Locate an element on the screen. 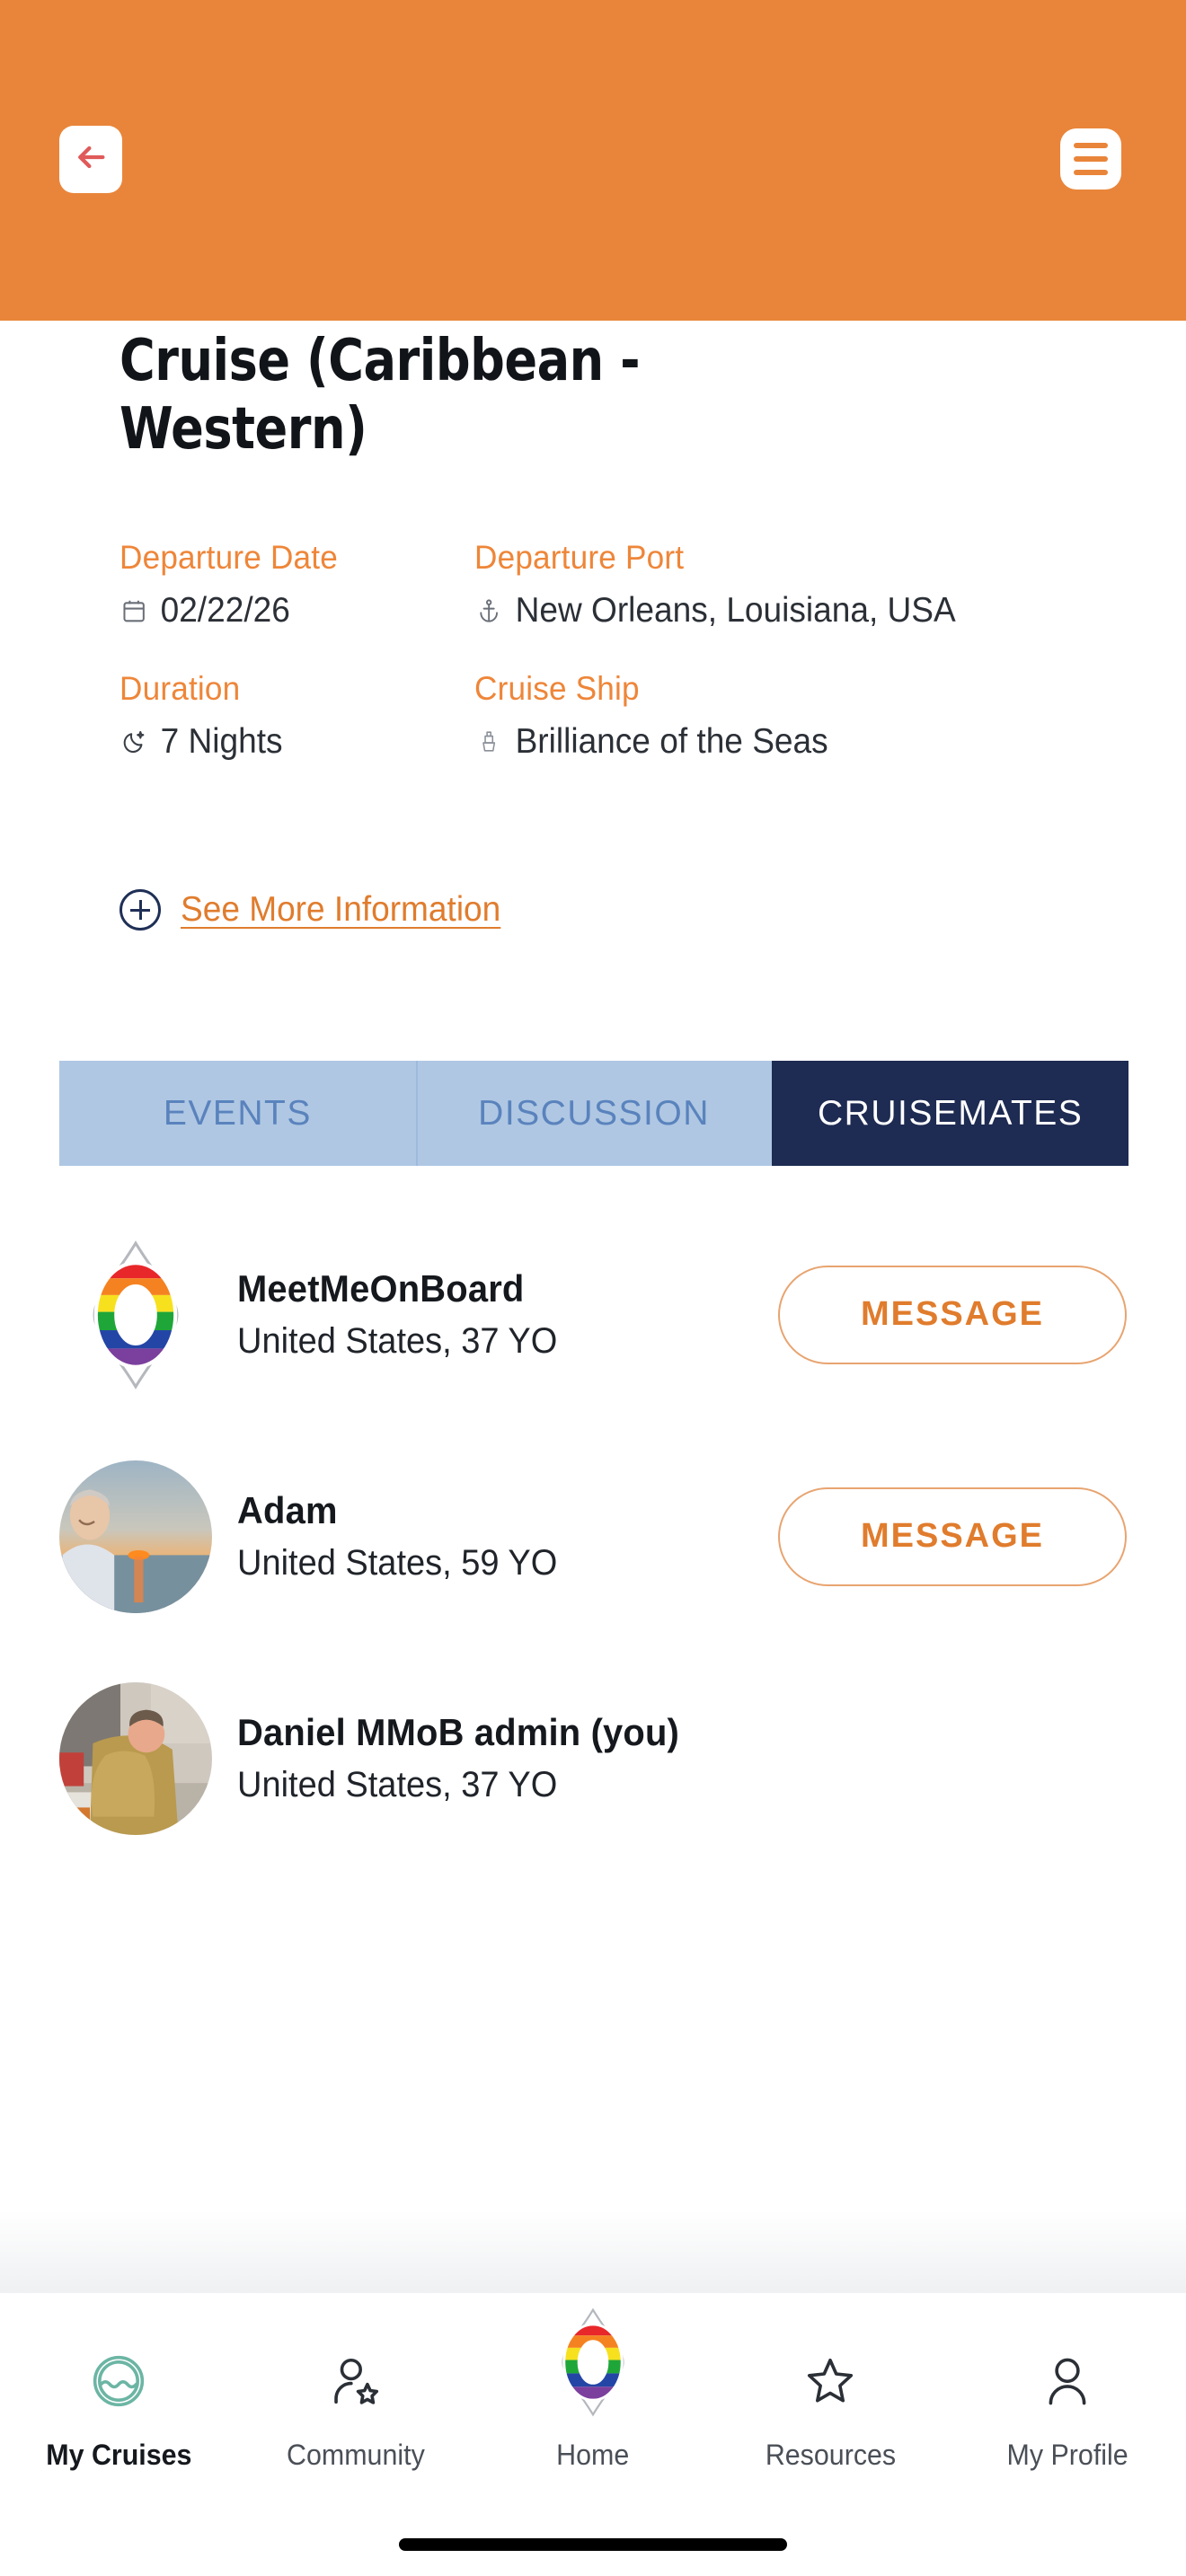 The width and height of the screenshot is (1186, 2576). detail-value: Brilliance of the Seas is located at coordinates (671, 741).